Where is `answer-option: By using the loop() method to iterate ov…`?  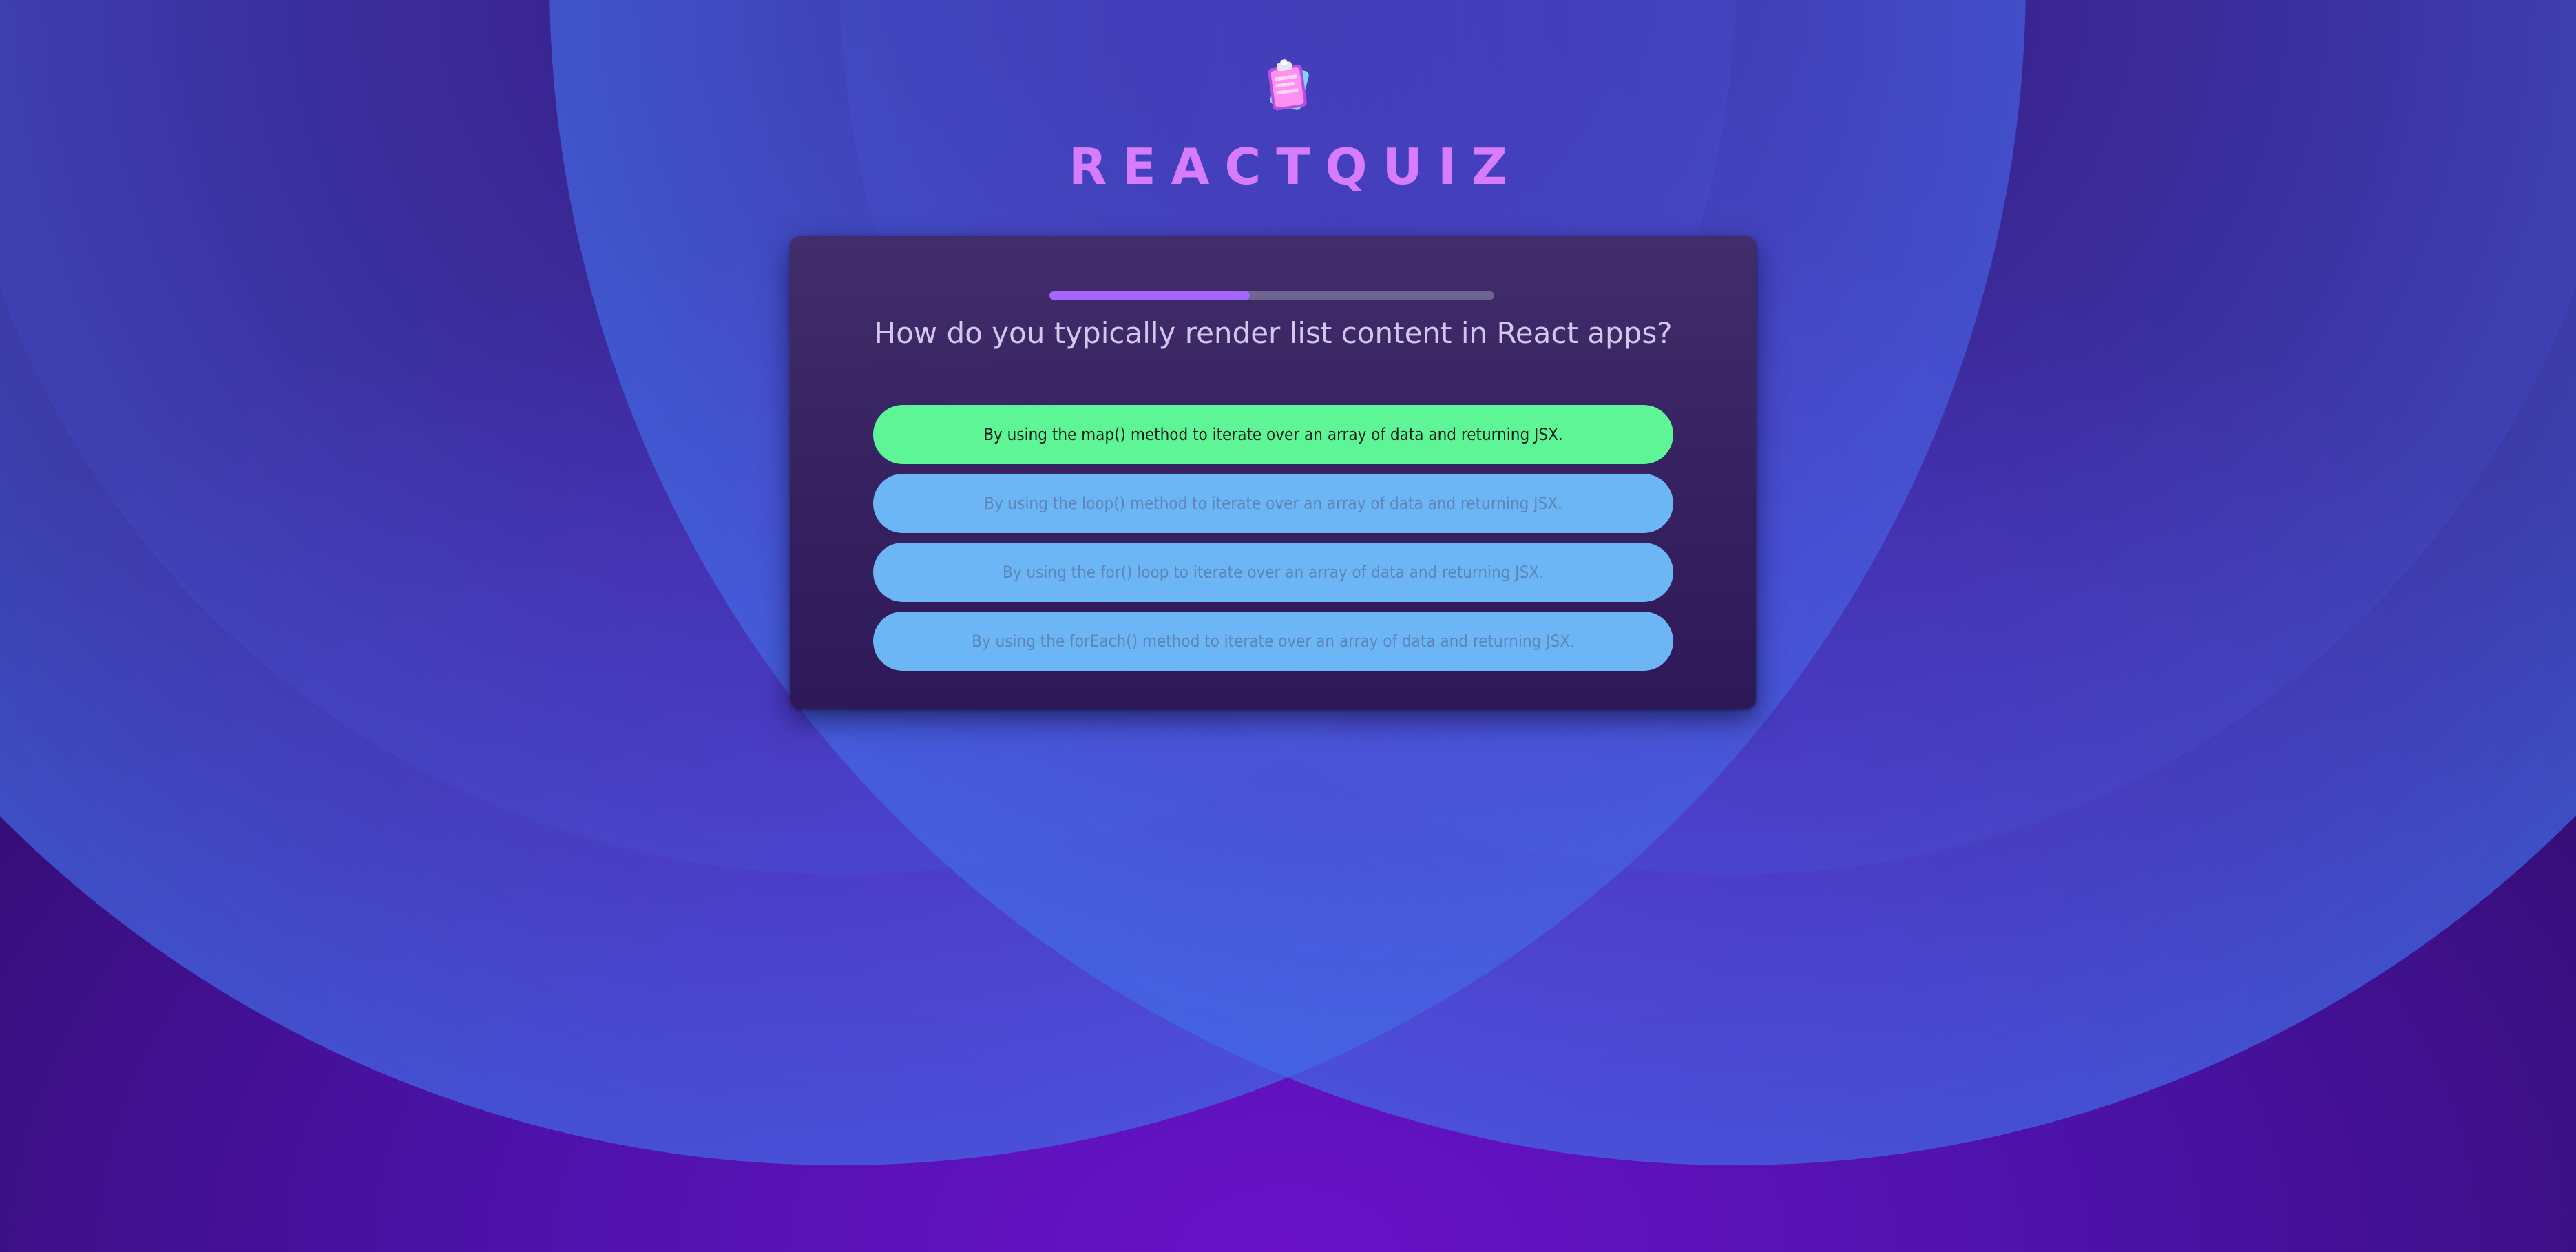 answer-option: By using the loop() method to iterate ov… is located at coordinates (1273, 503).